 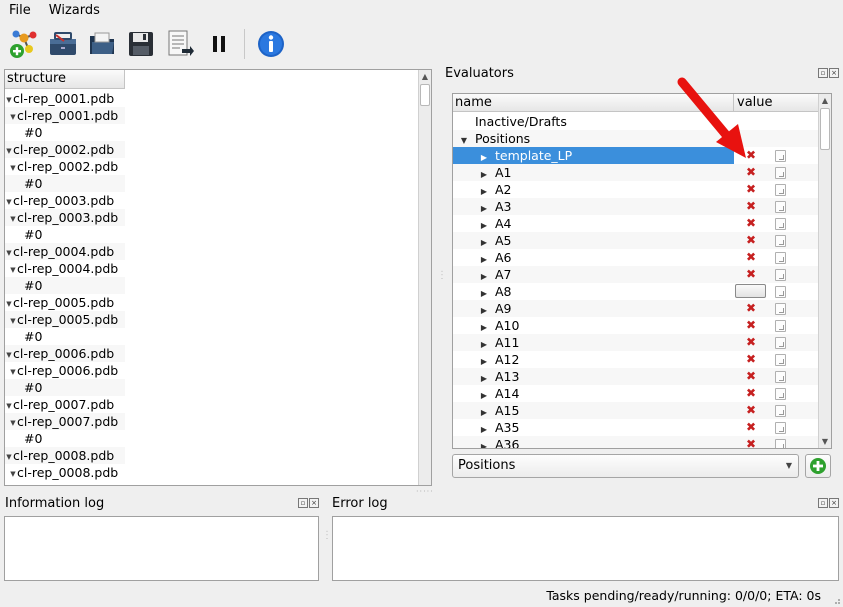 What do you see at coordinates (425, 491) in the screenshot?
I see `splitter-handle: ·····` at bounding box center [425, 491].